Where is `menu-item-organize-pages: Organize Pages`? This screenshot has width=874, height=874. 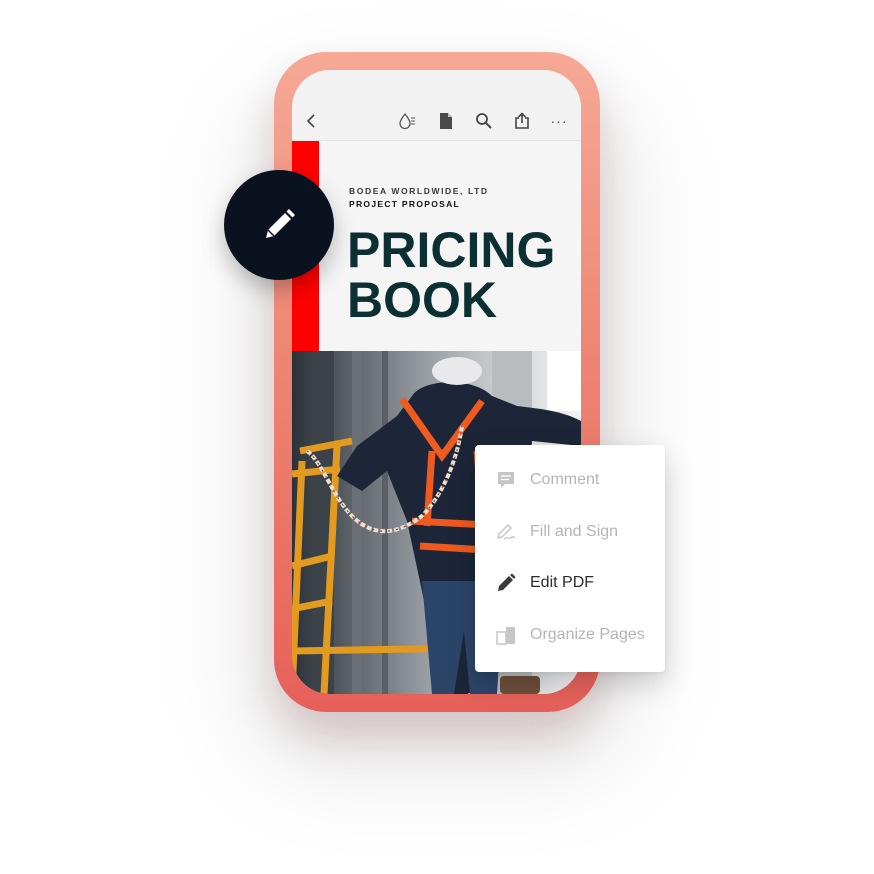
menu-item-organize-pages: Organize Pages is located at coordinates (570, 635).